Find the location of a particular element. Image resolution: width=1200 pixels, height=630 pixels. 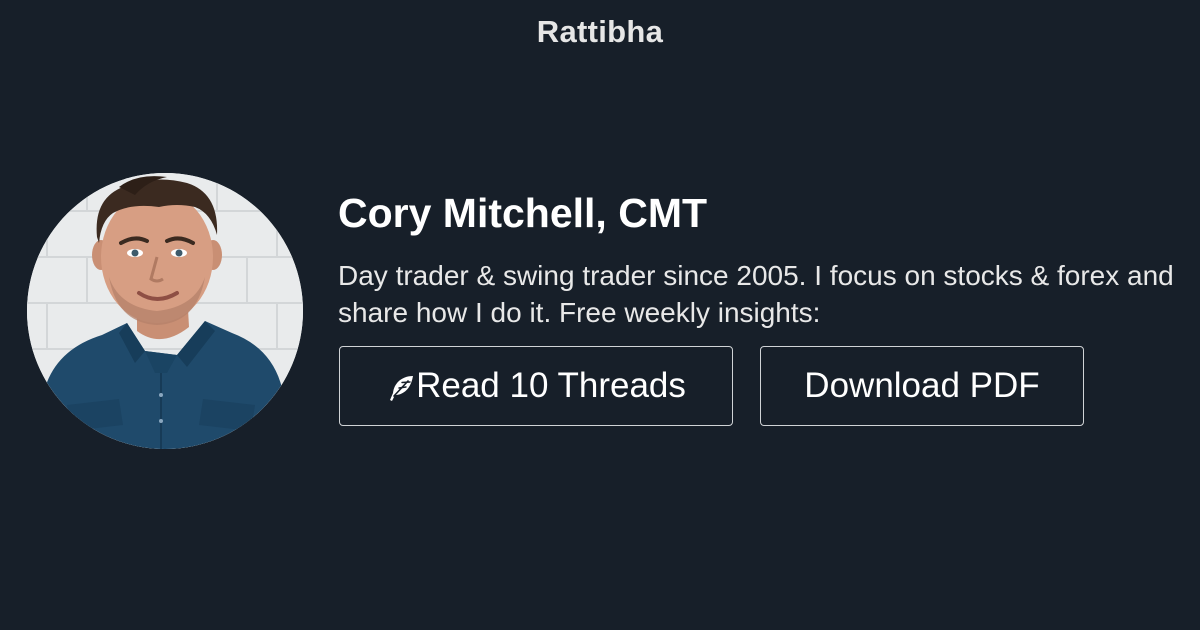

read-threads-button: Read 10 Threads is located at coordinates (536, 386).